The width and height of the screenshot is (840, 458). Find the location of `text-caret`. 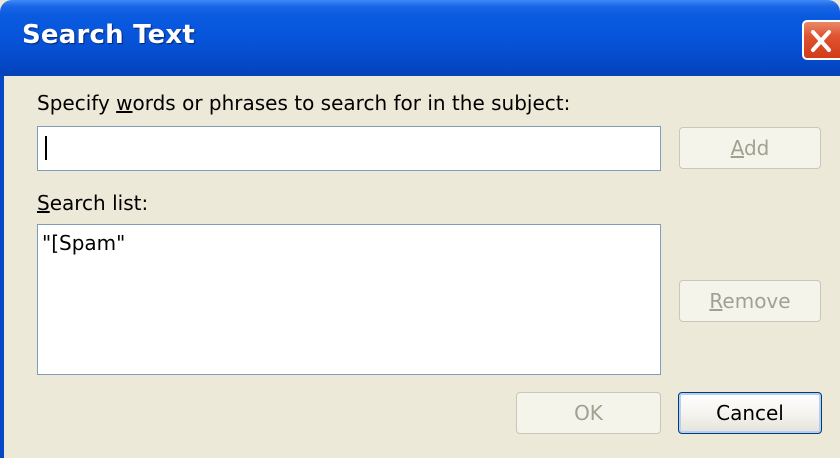

text-caret is located at coordinates (46, 148).